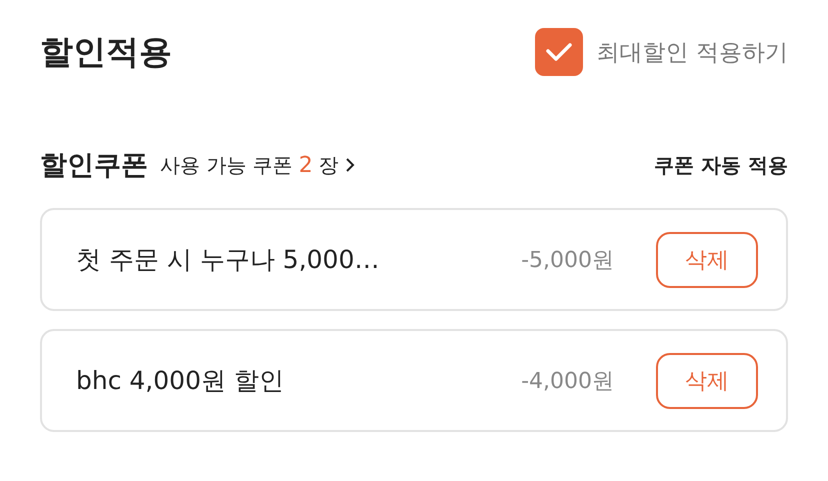 The width and height of the screenshot is (828, 481). What do you see at coordinates (106, 51) in the screenshot?
I see `section-title: 할인적용` at bounding box center [106, 51].